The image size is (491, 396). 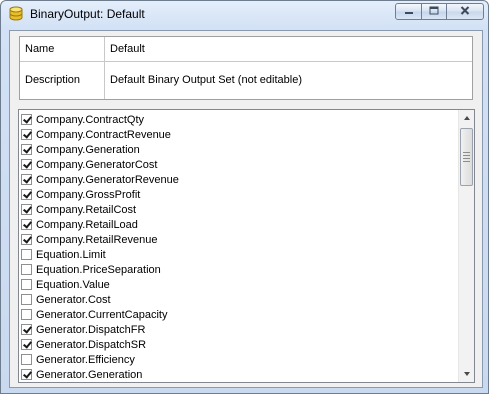 I want to click on list-item-label: Equation.Value, so click(x=73, y=284).